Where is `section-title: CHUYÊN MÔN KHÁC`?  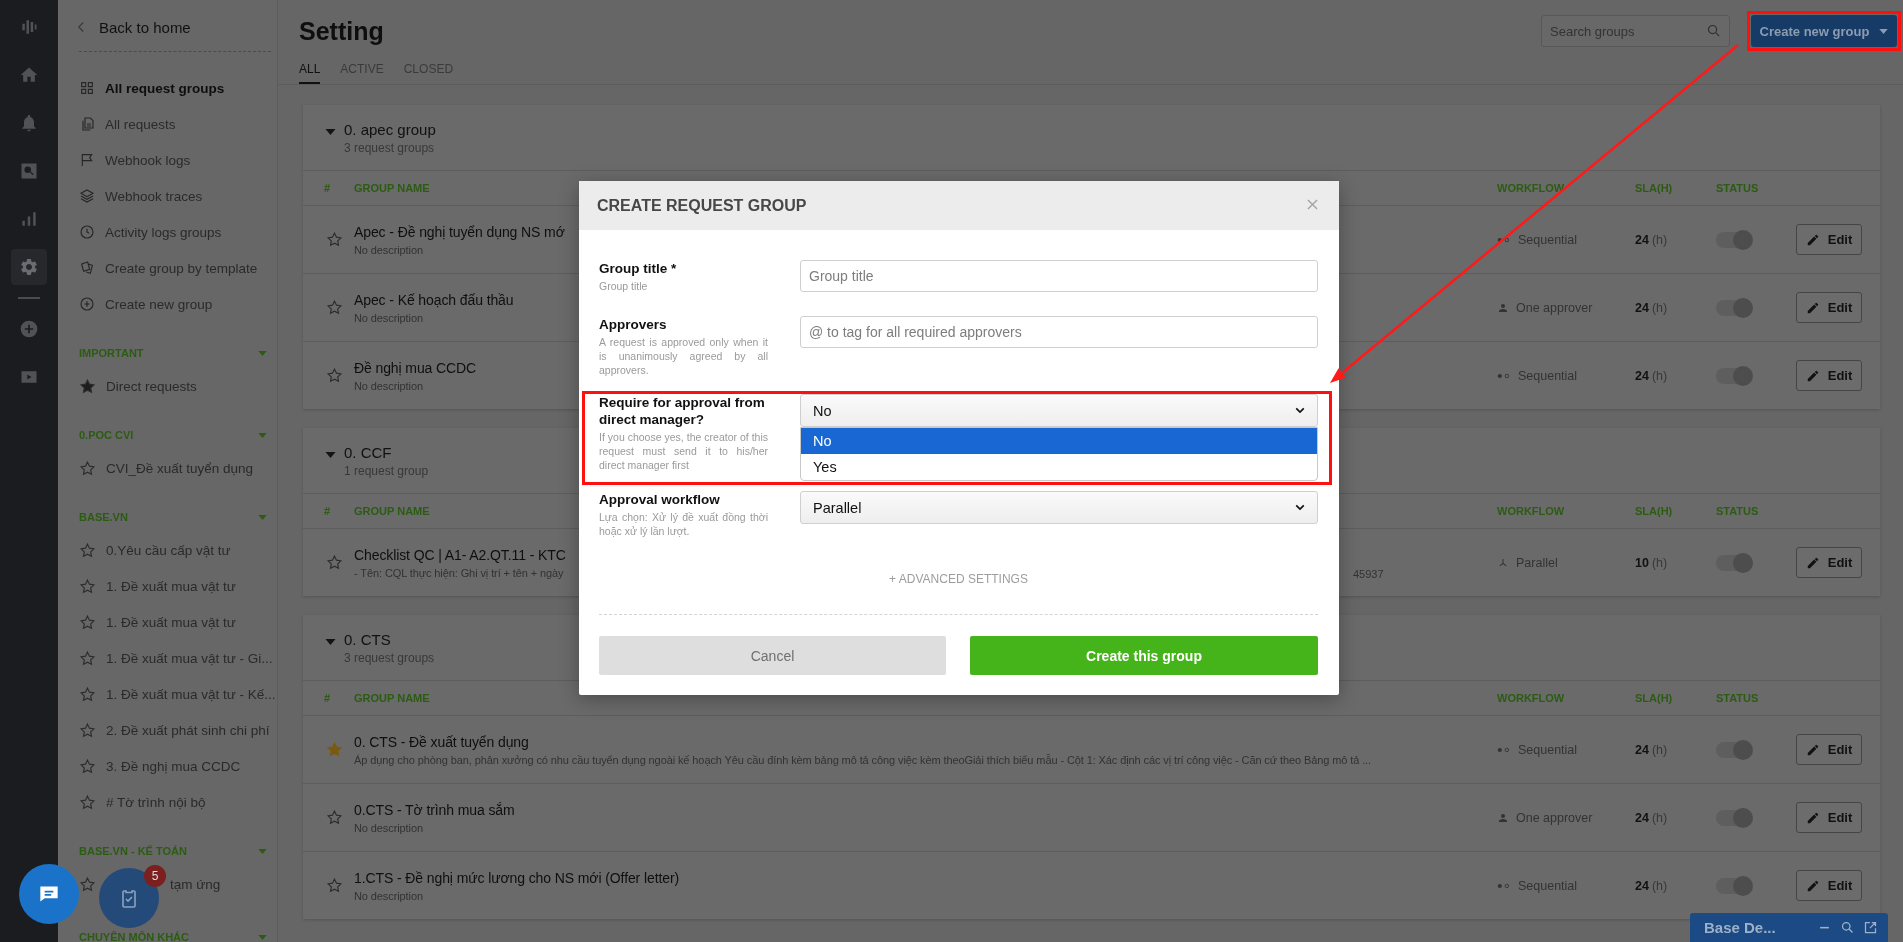
section-title: CHUYÊN MÔN KHÁC is located at coordinates (134, 936).